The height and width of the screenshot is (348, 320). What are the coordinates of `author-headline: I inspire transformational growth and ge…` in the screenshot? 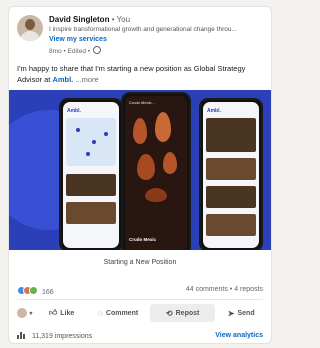 It's located at (143, 29).